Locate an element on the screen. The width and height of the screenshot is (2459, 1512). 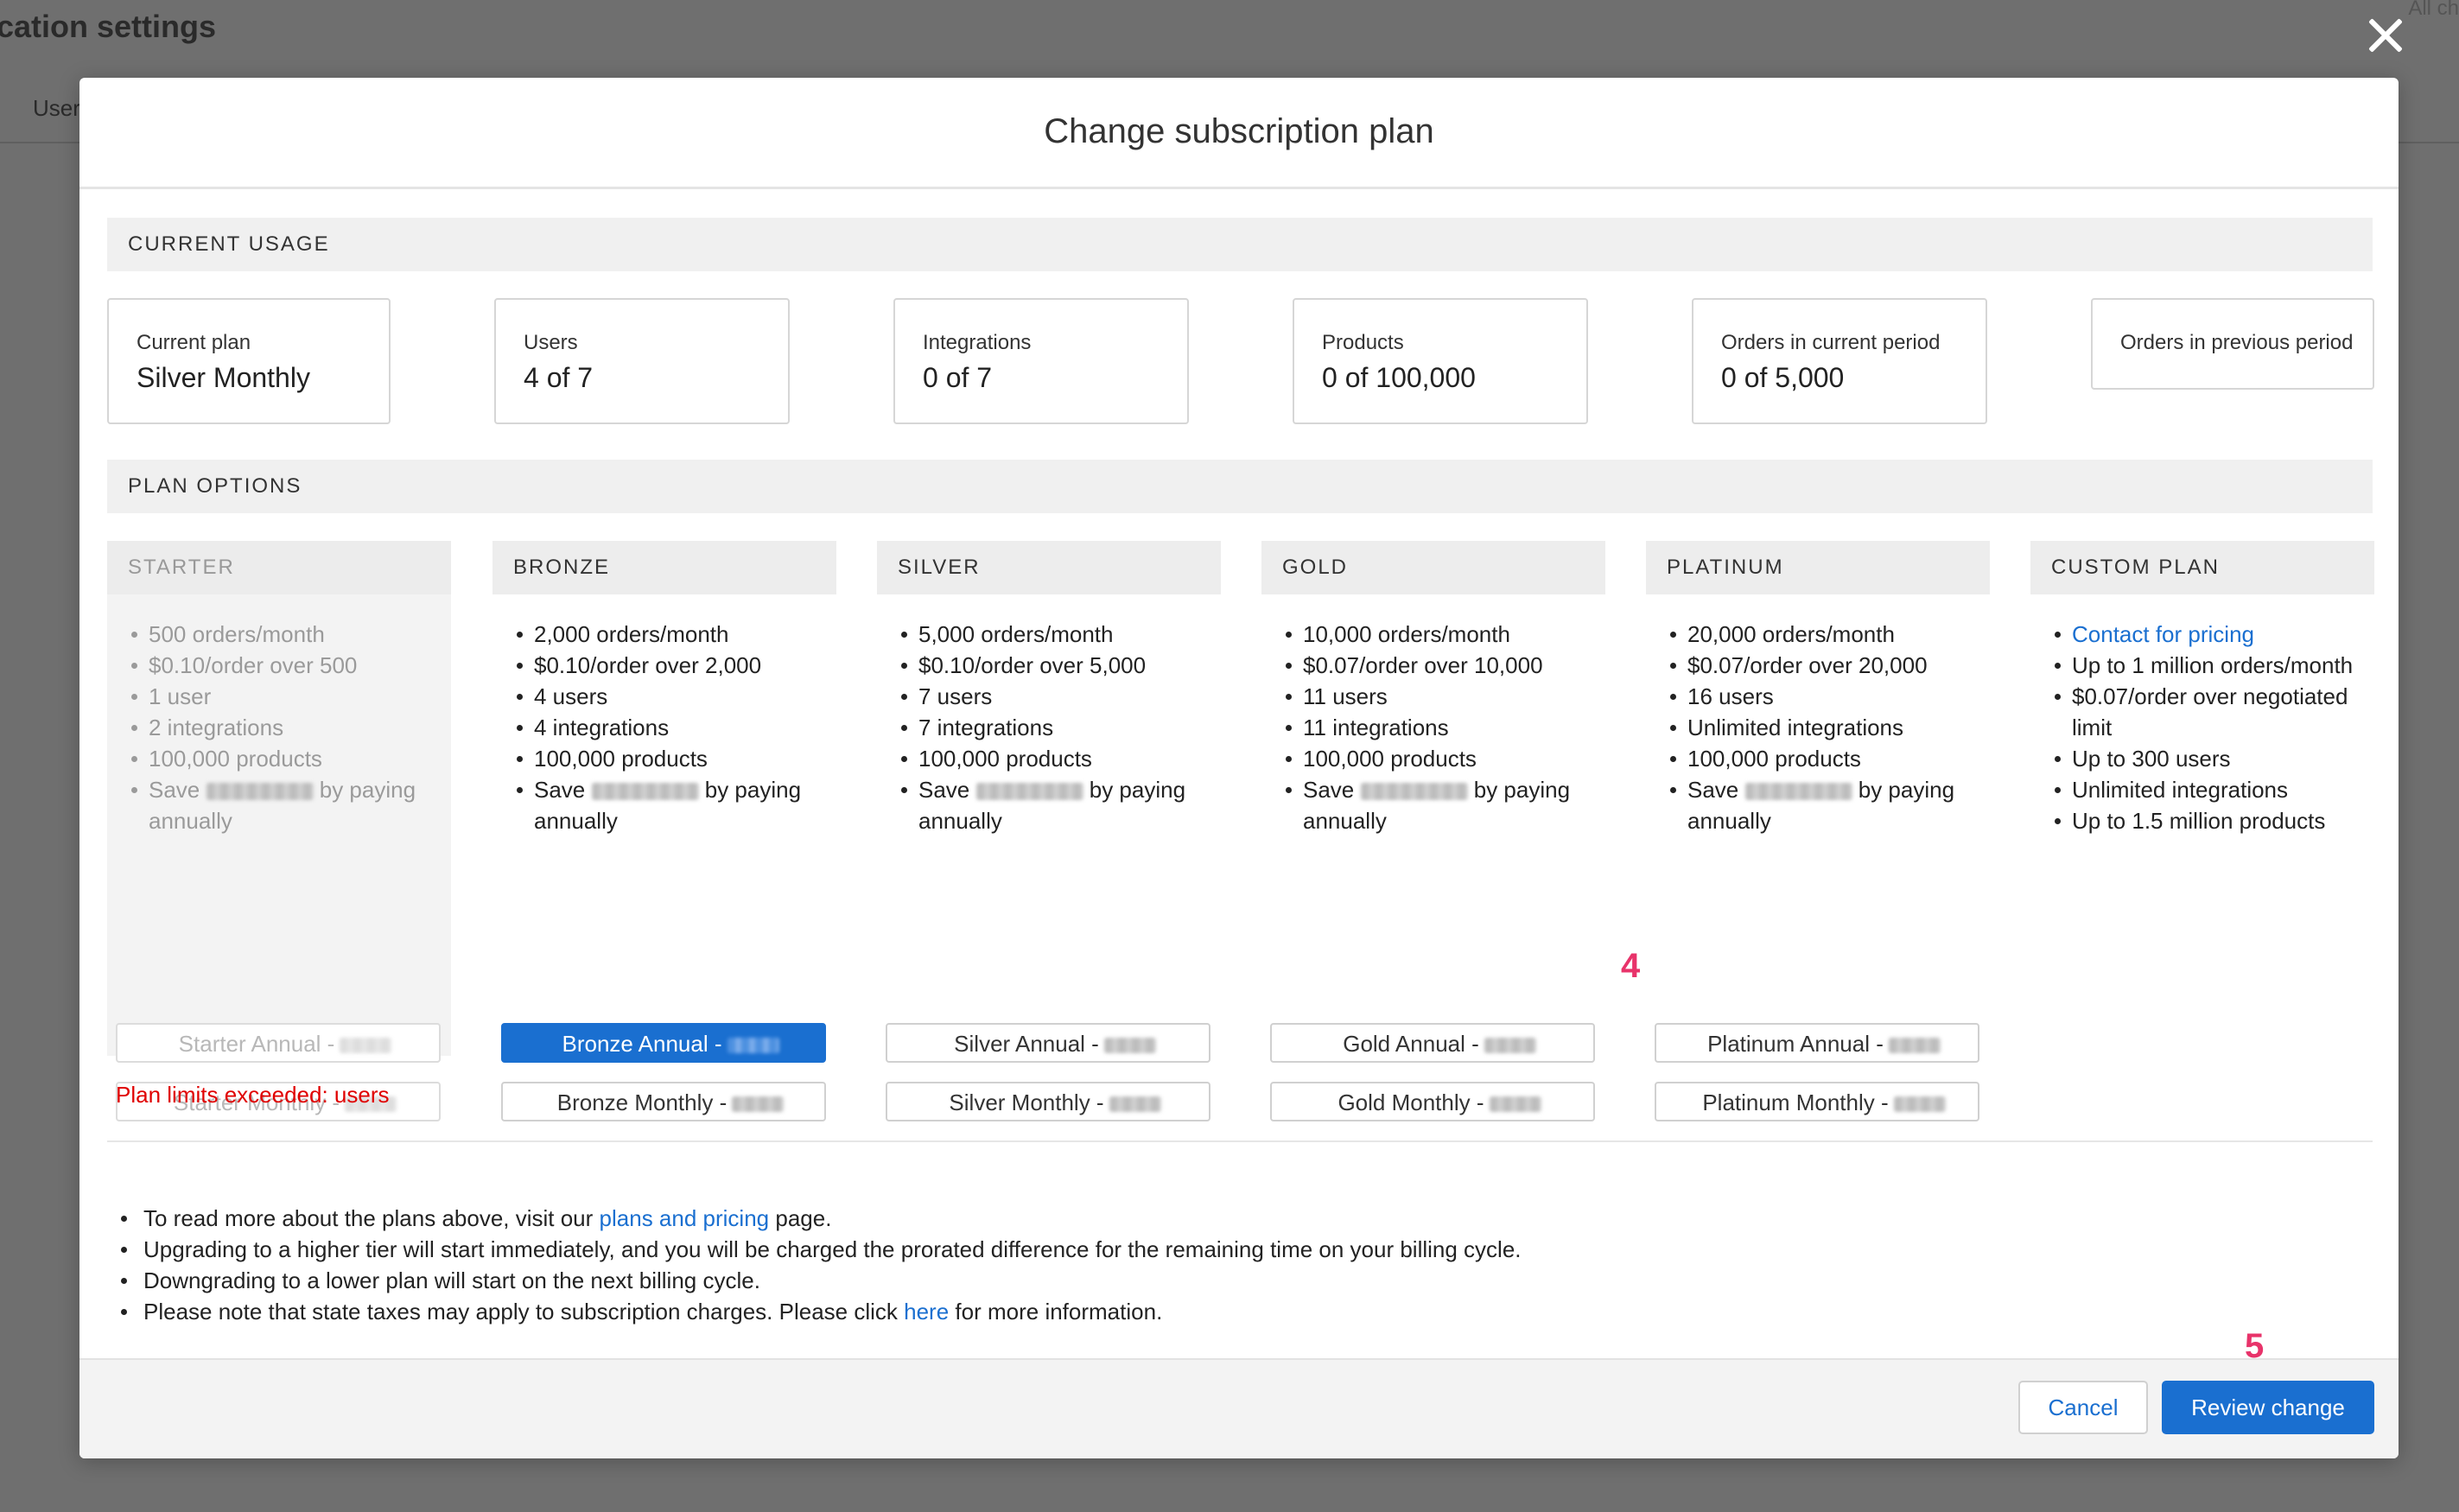
plans-and-pricing-link: plans and pricing is located at coordinates (685, 1218).